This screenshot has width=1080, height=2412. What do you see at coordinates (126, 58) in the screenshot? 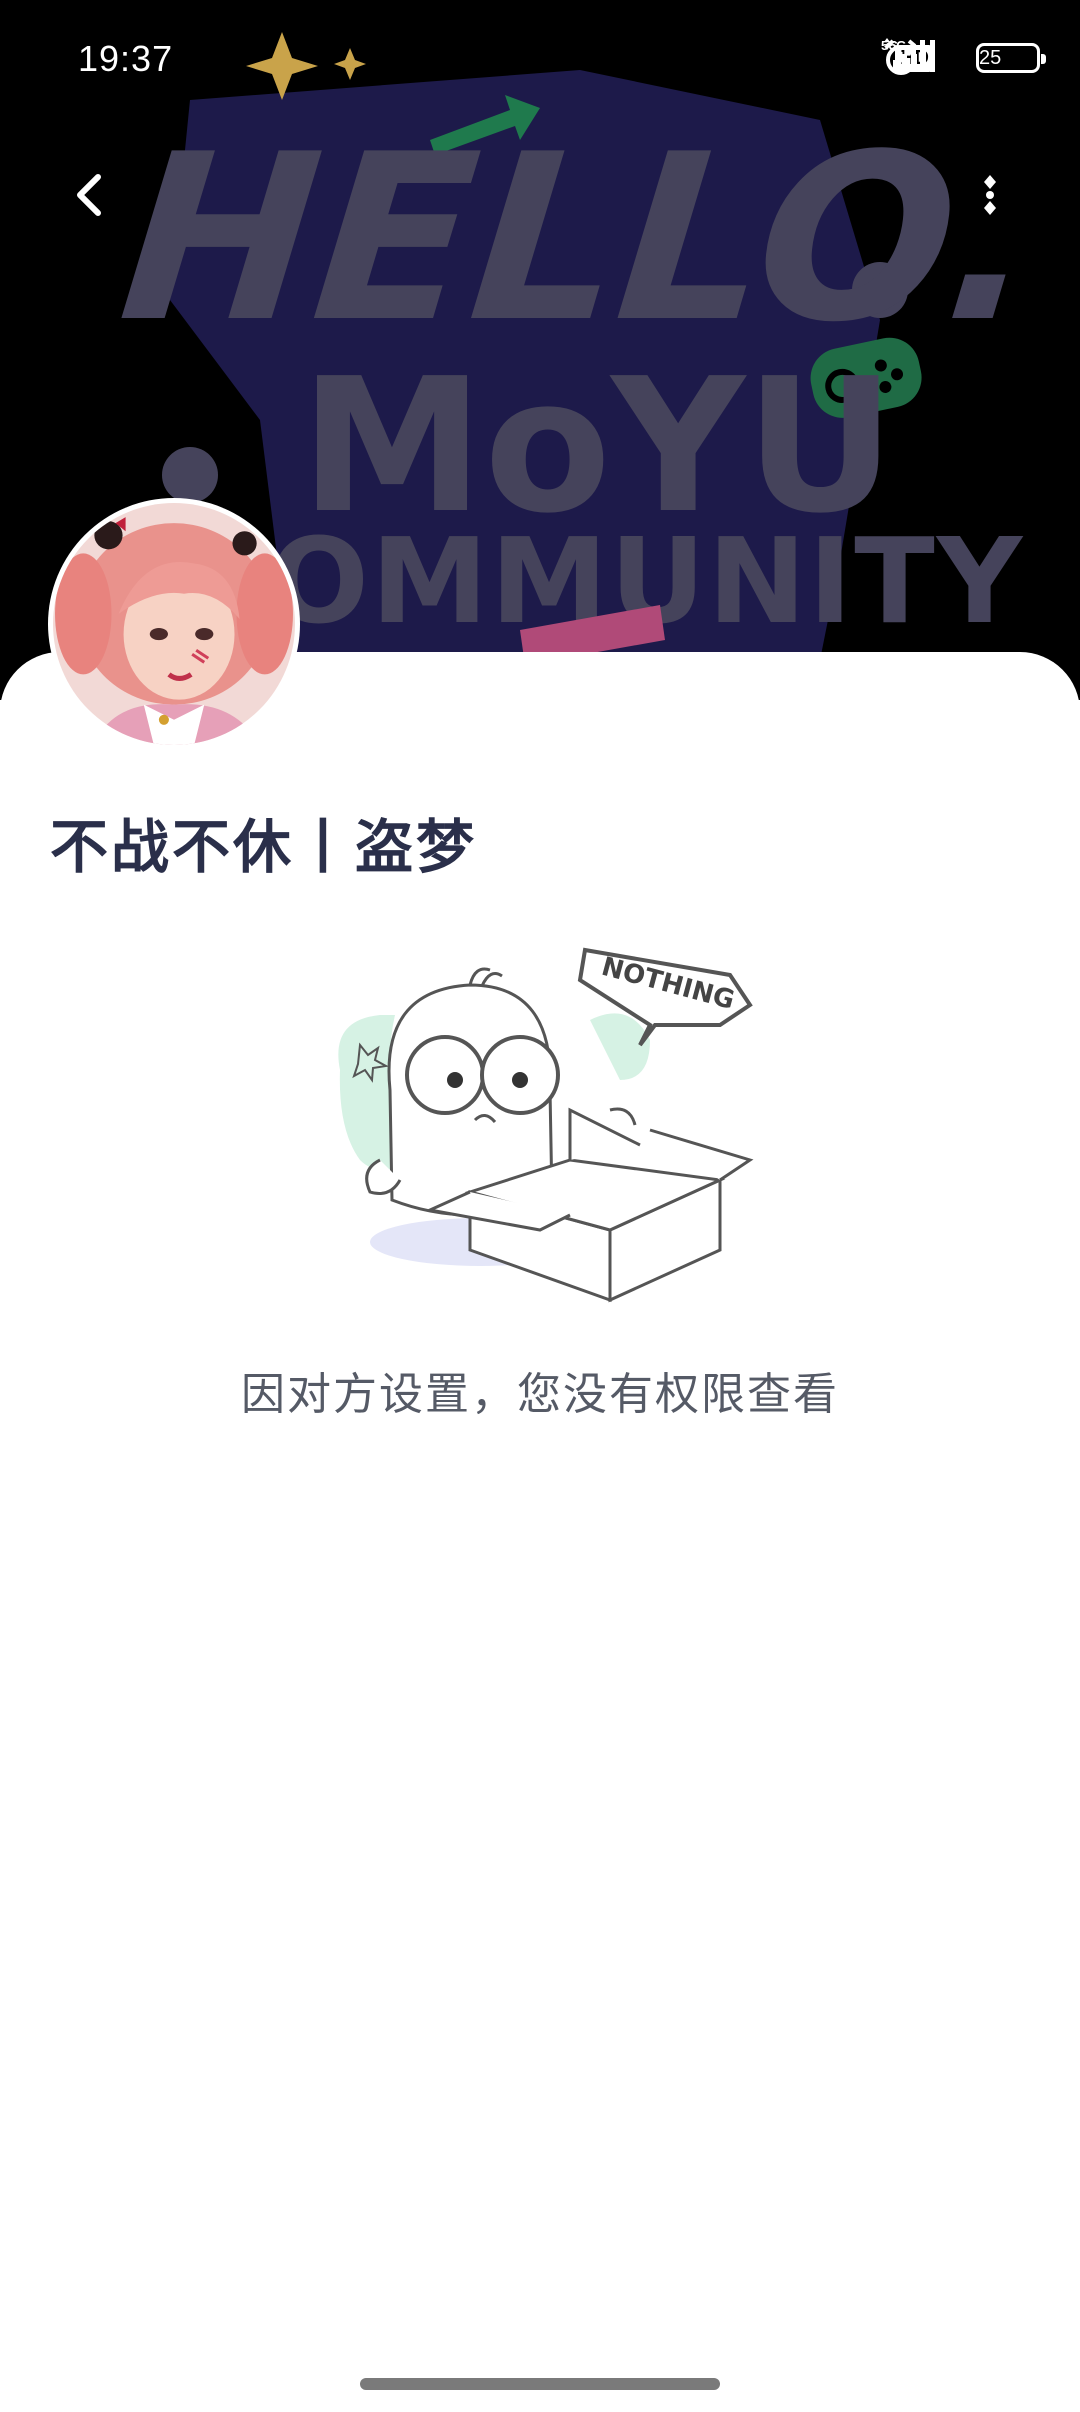
I see `status-time: 19:37` at bounding box center [126, 58].